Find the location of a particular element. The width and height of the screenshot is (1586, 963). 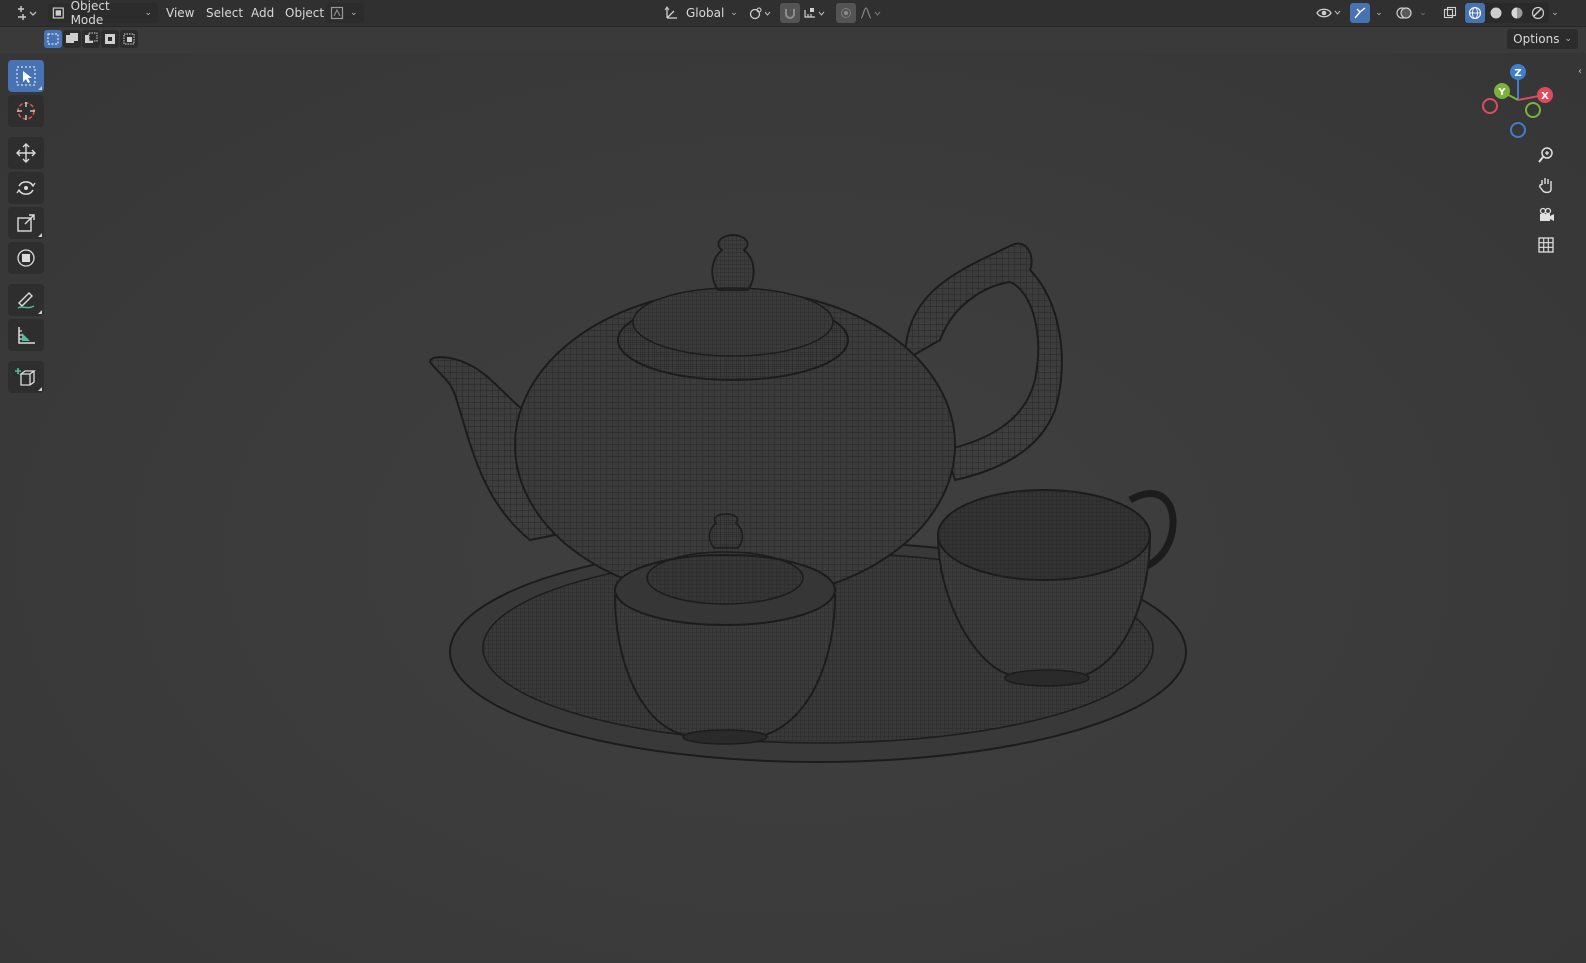

selection-mode-group is located at coordinates (91, 39).